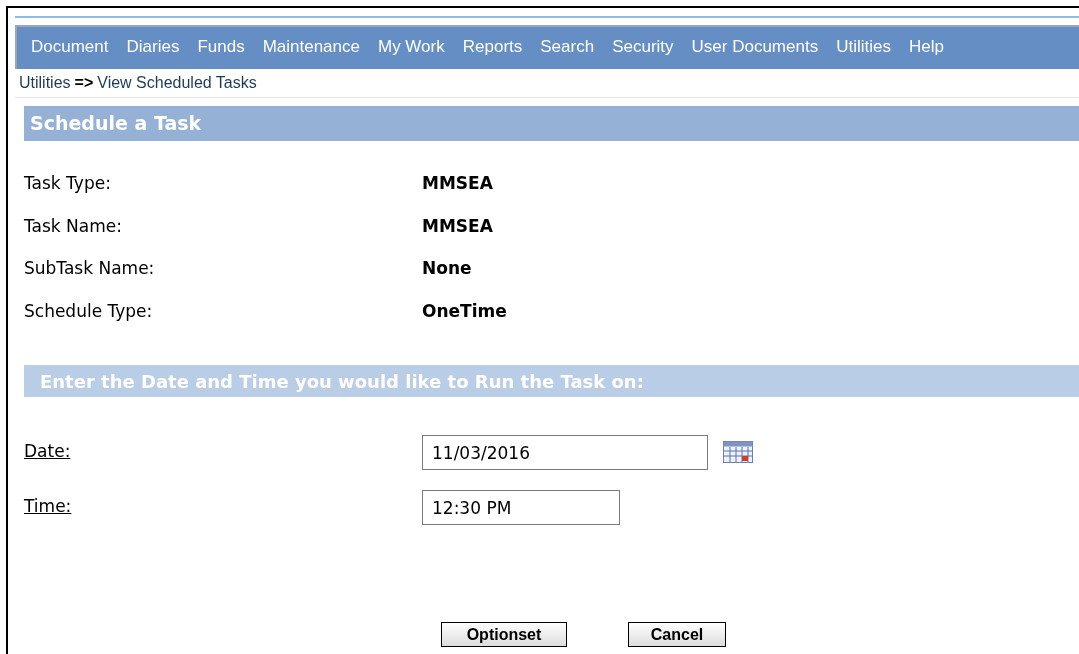  Describe the element at coordinates (48, 451) in the screenshot. I see `field-label: Date:` at that location.